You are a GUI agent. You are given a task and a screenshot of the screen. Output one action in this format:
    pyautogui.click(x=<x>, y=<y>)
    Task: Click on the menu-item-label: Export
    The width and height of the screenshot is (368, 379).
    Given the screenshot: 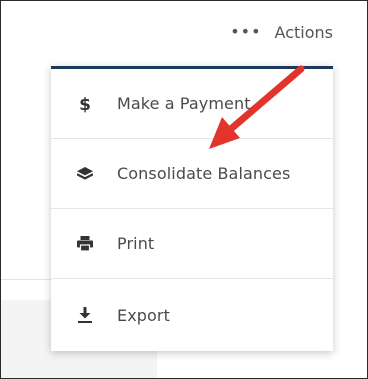 What is the action you would take?
    pyautogui.click(x=143, y=315)
    